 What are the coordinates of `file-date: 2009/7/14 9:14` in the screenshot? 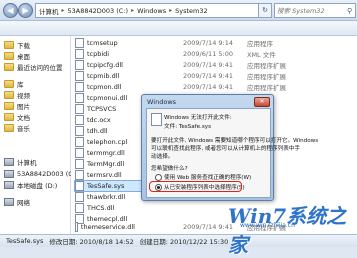 It's located at (208, 43).